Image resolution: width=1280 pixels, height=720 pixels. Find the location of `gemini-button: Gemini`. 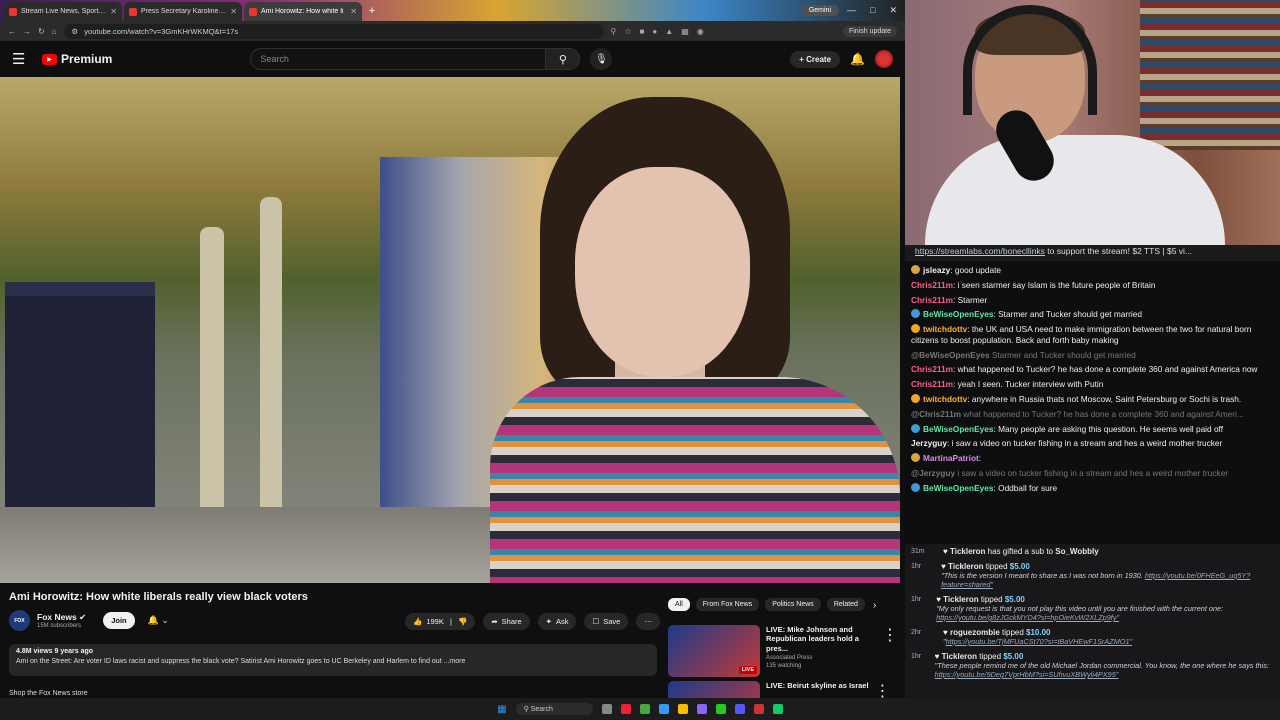

gemini-button: Gemini is located at coordinates (820, 10).